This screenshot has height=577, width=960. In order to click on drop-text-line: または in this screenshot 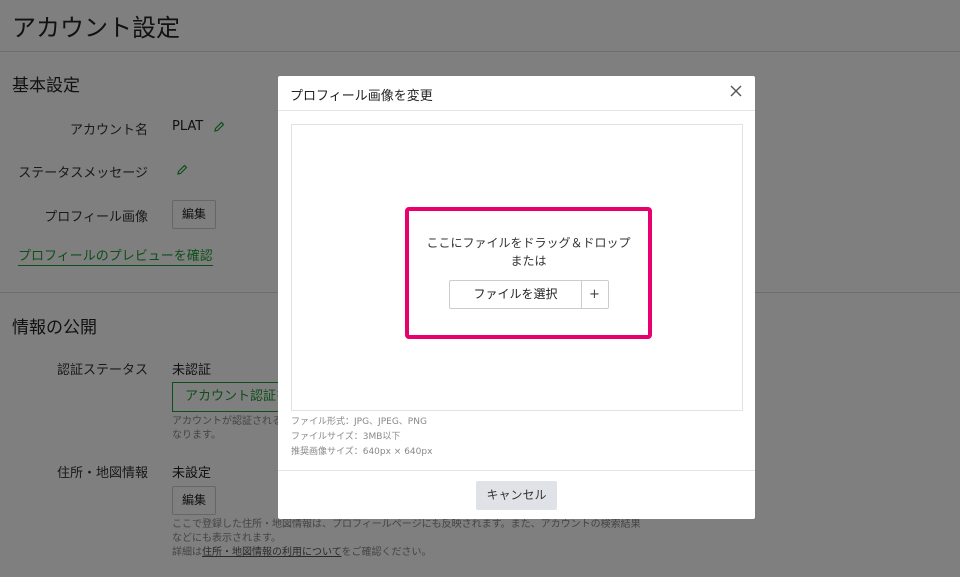, I will do `click(528, 261)`.